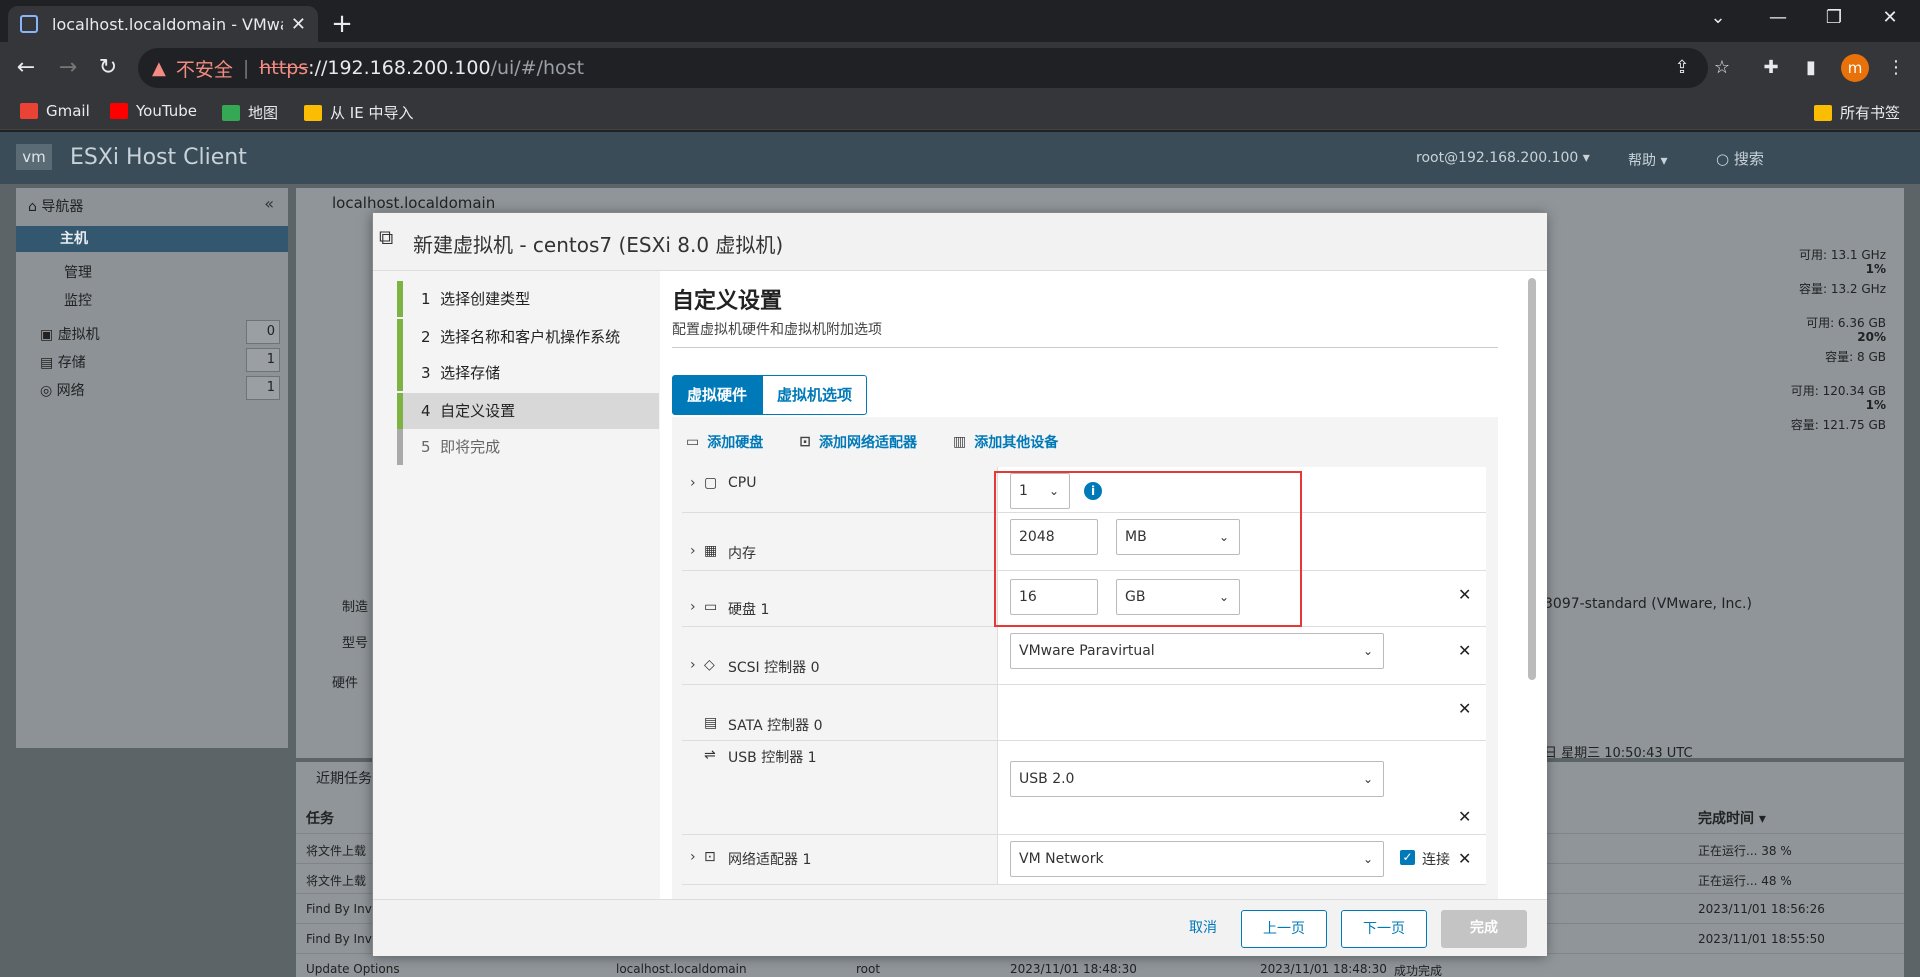  What do you see at coordinates (26, 68) in the screenshot?
I see `back-arrow-icon: ←` at bounding box center [26, 68].